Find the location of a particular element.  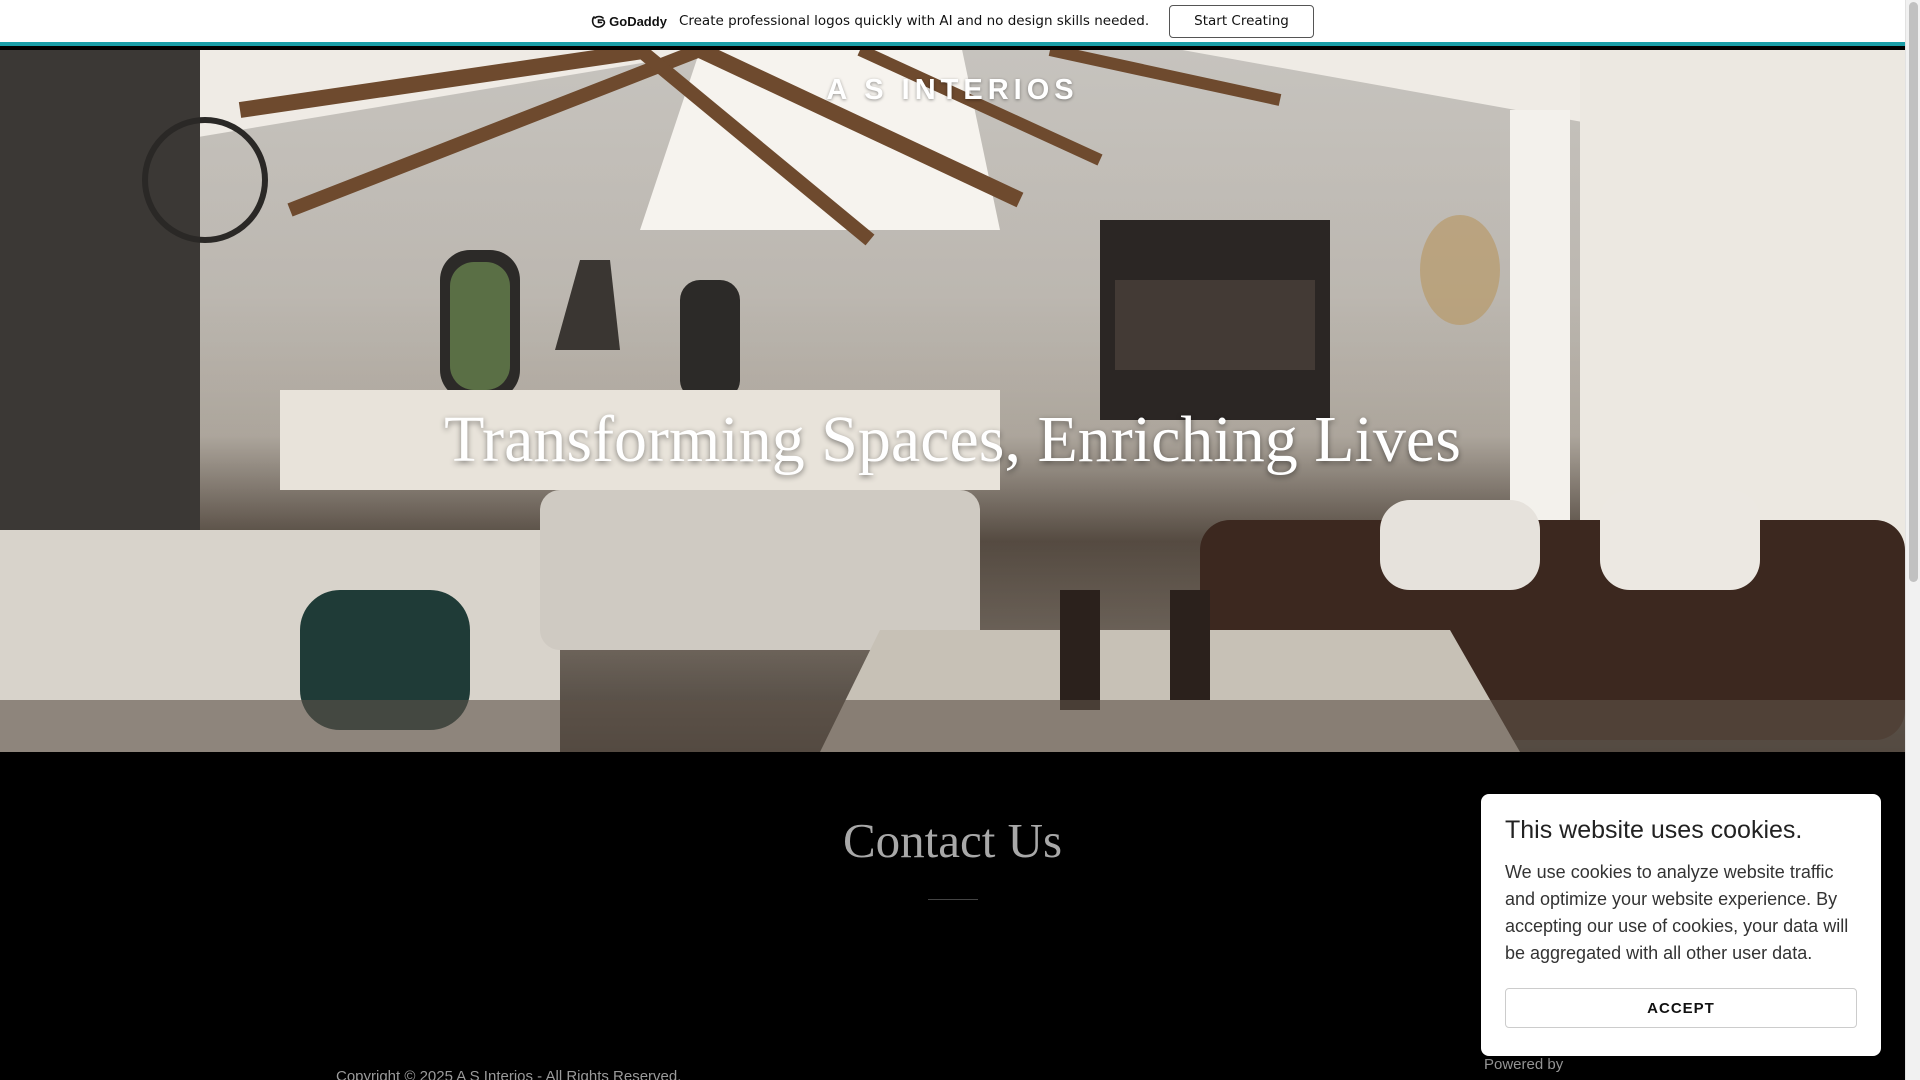

godaddy-logo-text: GoDaddy is located at coordinates (638, 21).